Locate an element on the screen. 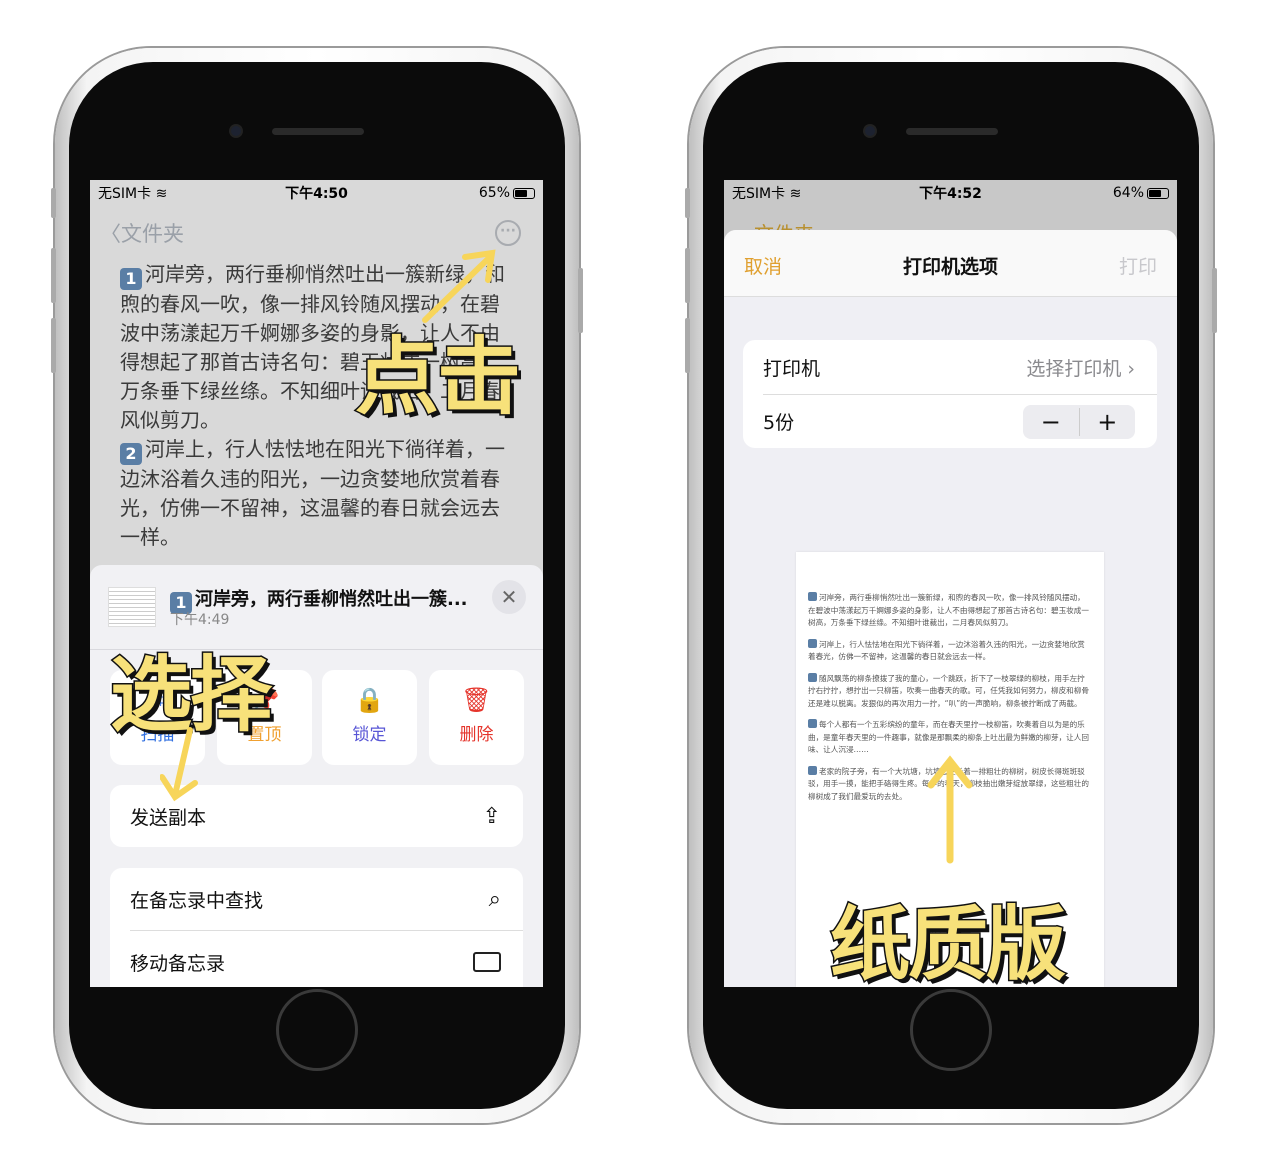 The height and width of the screenshot is (1168, 1267). clock: 下午4:52 is located at coordinates (950, 194).